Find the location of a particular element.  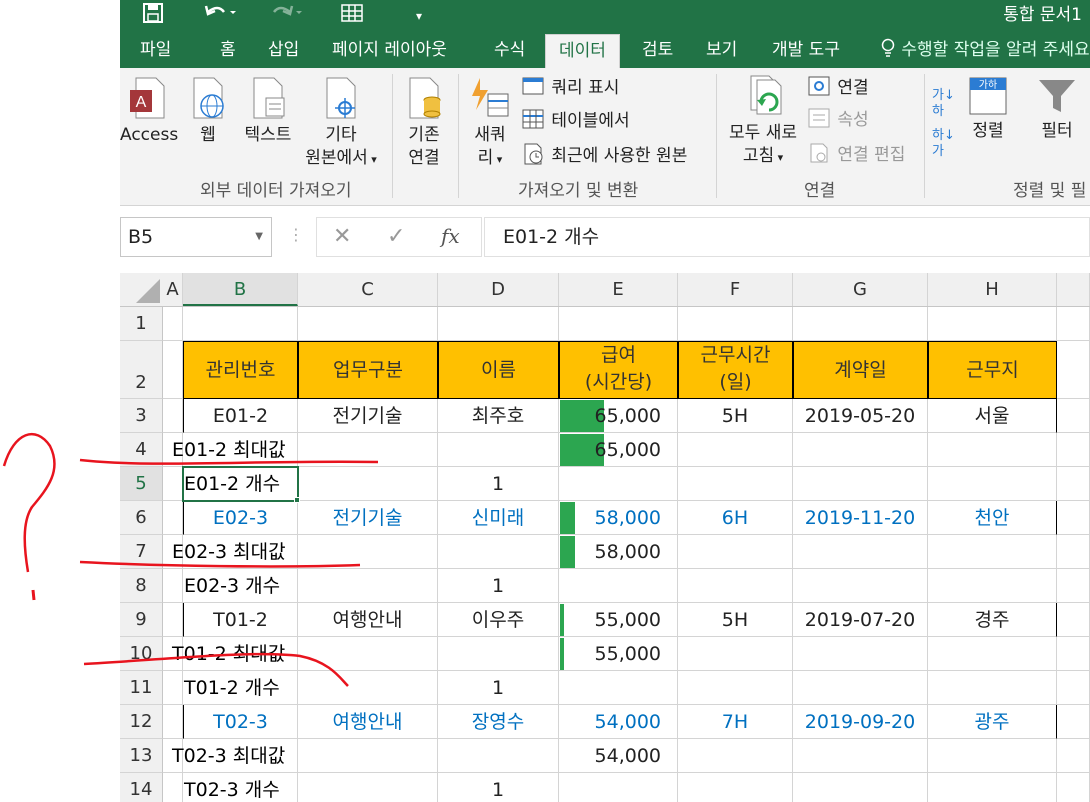

row-header-14: 14 is located at coordinates (141, 787).